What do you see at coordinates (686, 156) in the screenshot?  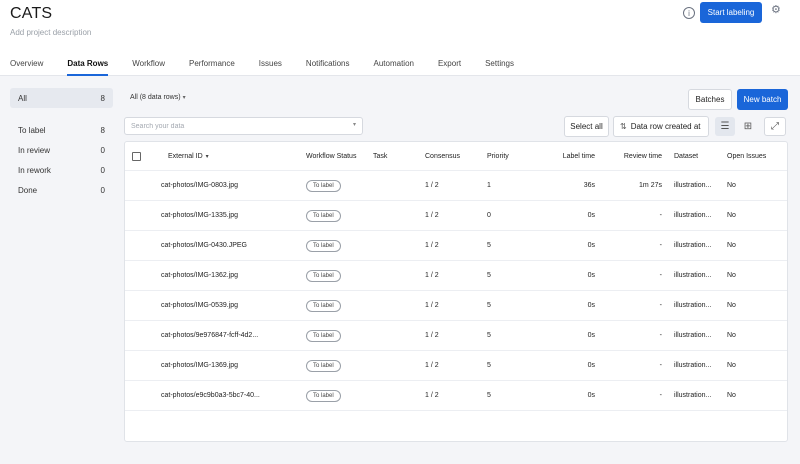 I see `header-dataset: Dataset` at bounding box center [686, 156].